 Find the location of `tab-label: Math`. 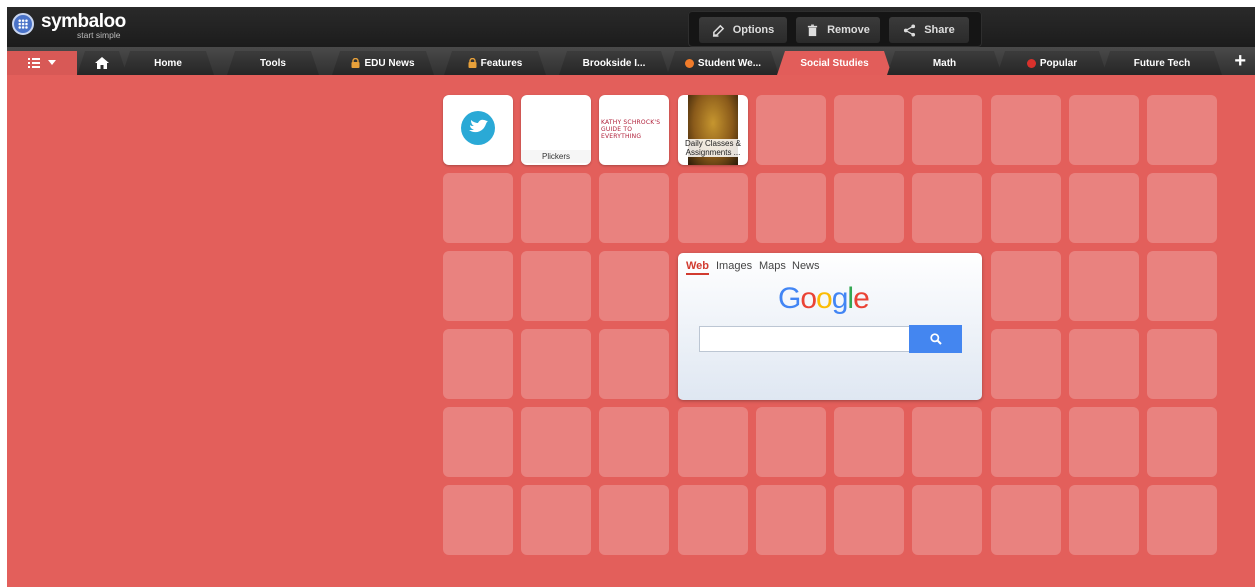

tab-label: Math is located at coordinates (944, 63).